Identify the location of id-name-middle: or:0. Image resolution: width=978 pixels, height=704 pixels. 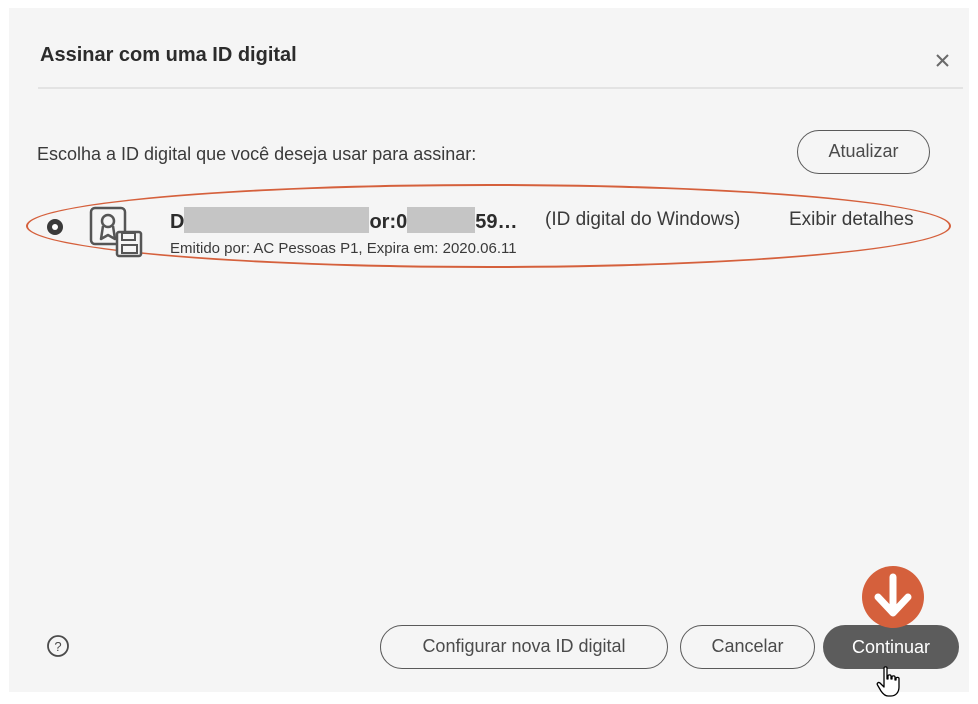
(388, 222).